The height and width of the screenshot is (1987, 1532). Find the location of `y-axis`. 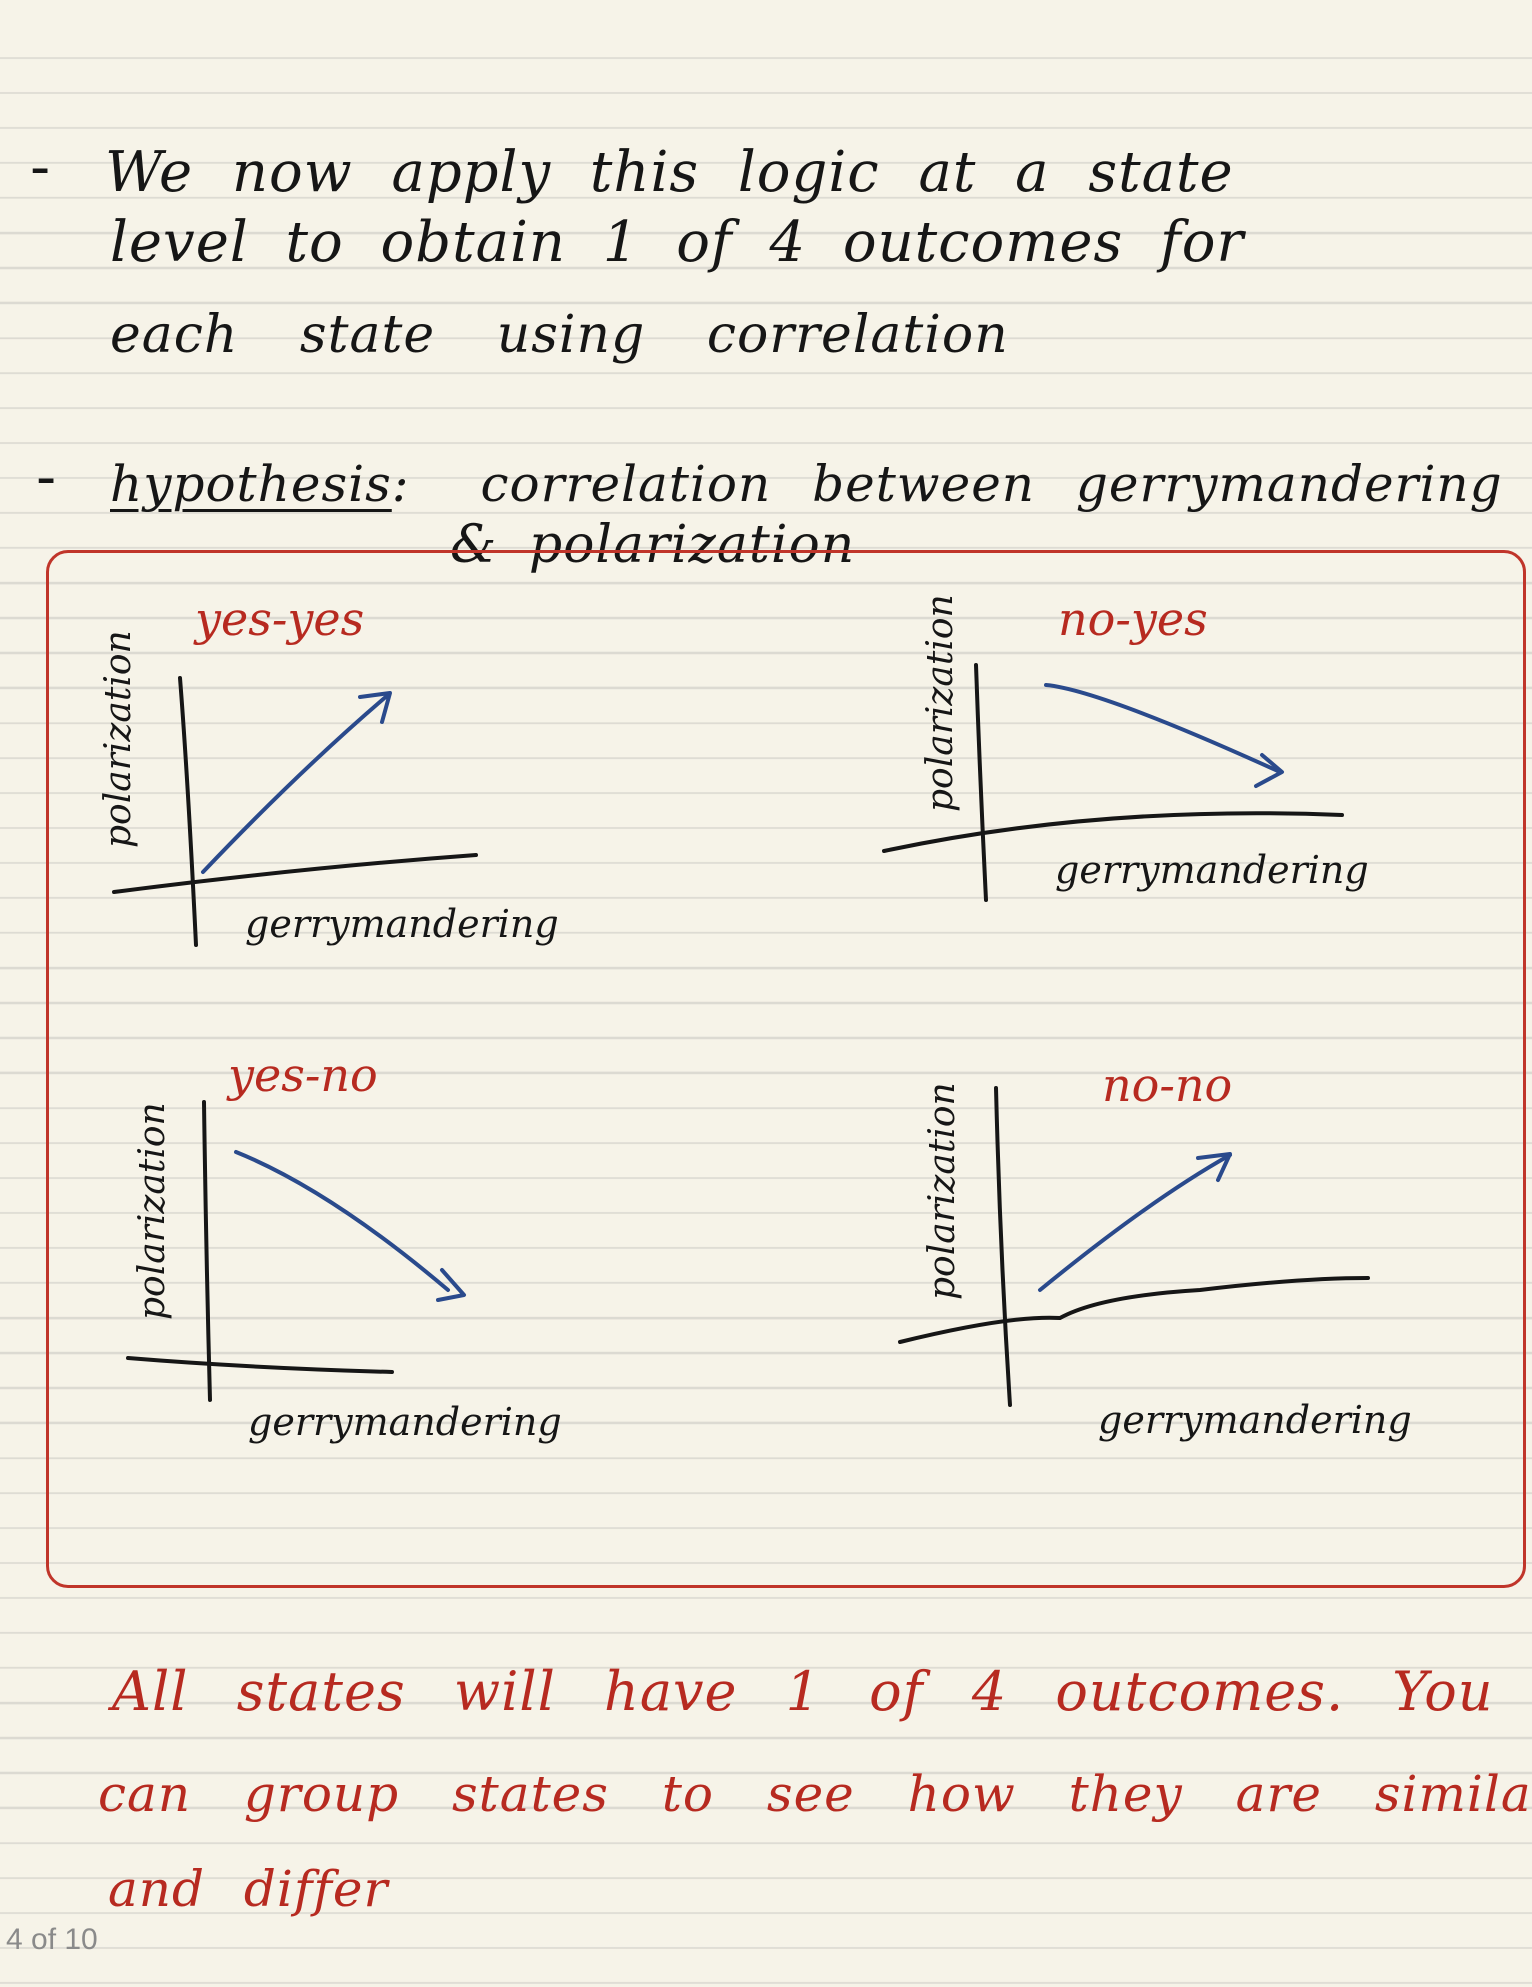

y-axis is located at coordinates (1003, 1246).